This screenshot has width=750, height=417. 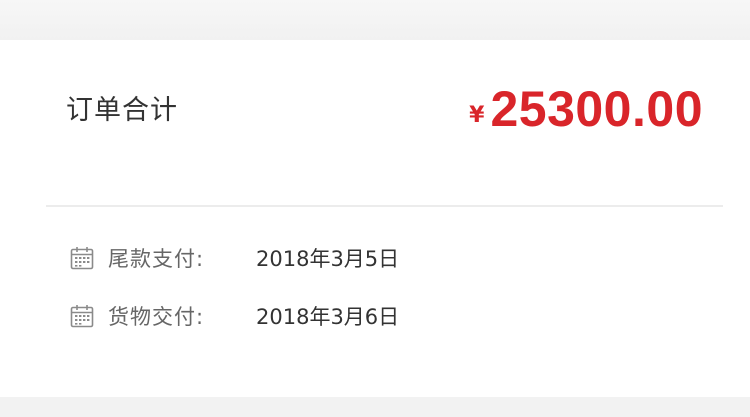 I want to click on balance-payment-date: 2018年3月5日, so click(x=328, y=259).